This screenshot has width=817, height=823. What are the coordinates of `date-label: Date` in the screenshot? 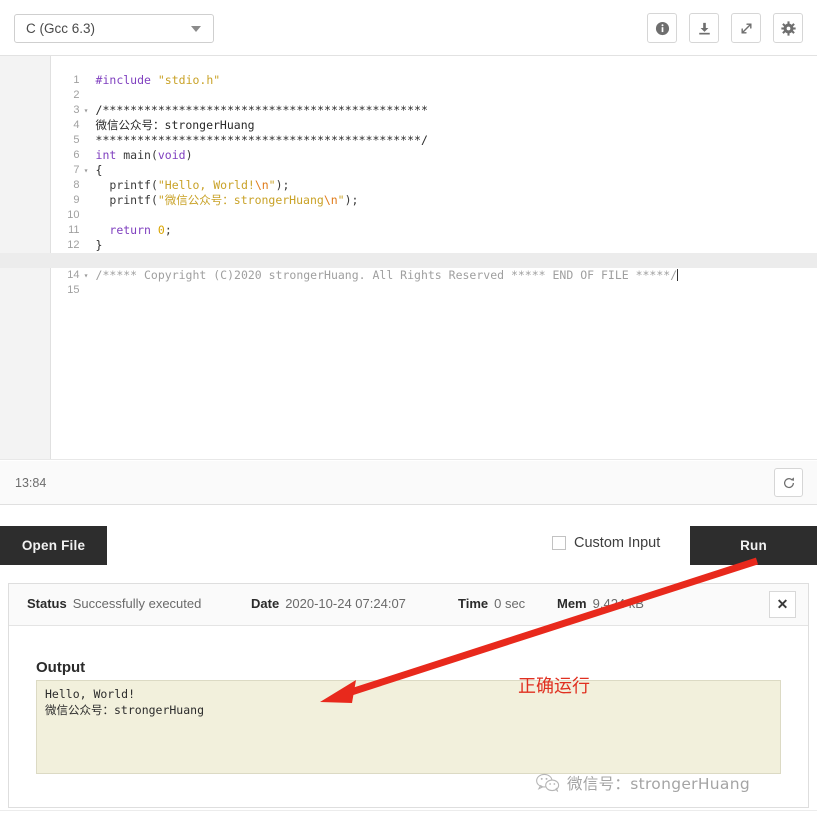 It's located at (265, 603).